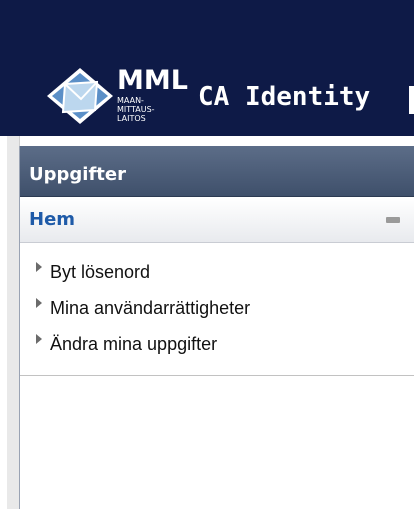 The image size is (414, 509). I want to click on title-cutoff-bar, so click(411, 100).